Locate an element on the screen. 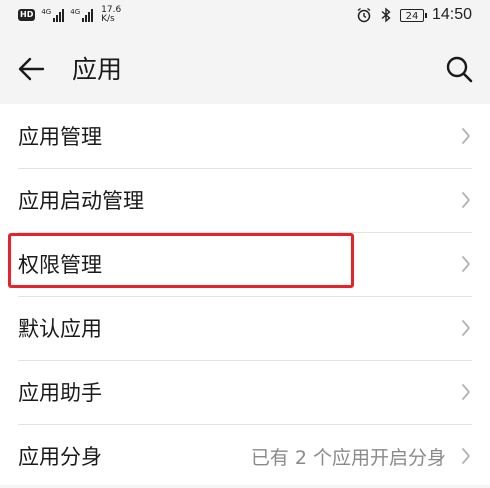 Image resolution: width=490 pixels, height=488 pixels. sim2-label: 4G is located at coordinates (75, 11).